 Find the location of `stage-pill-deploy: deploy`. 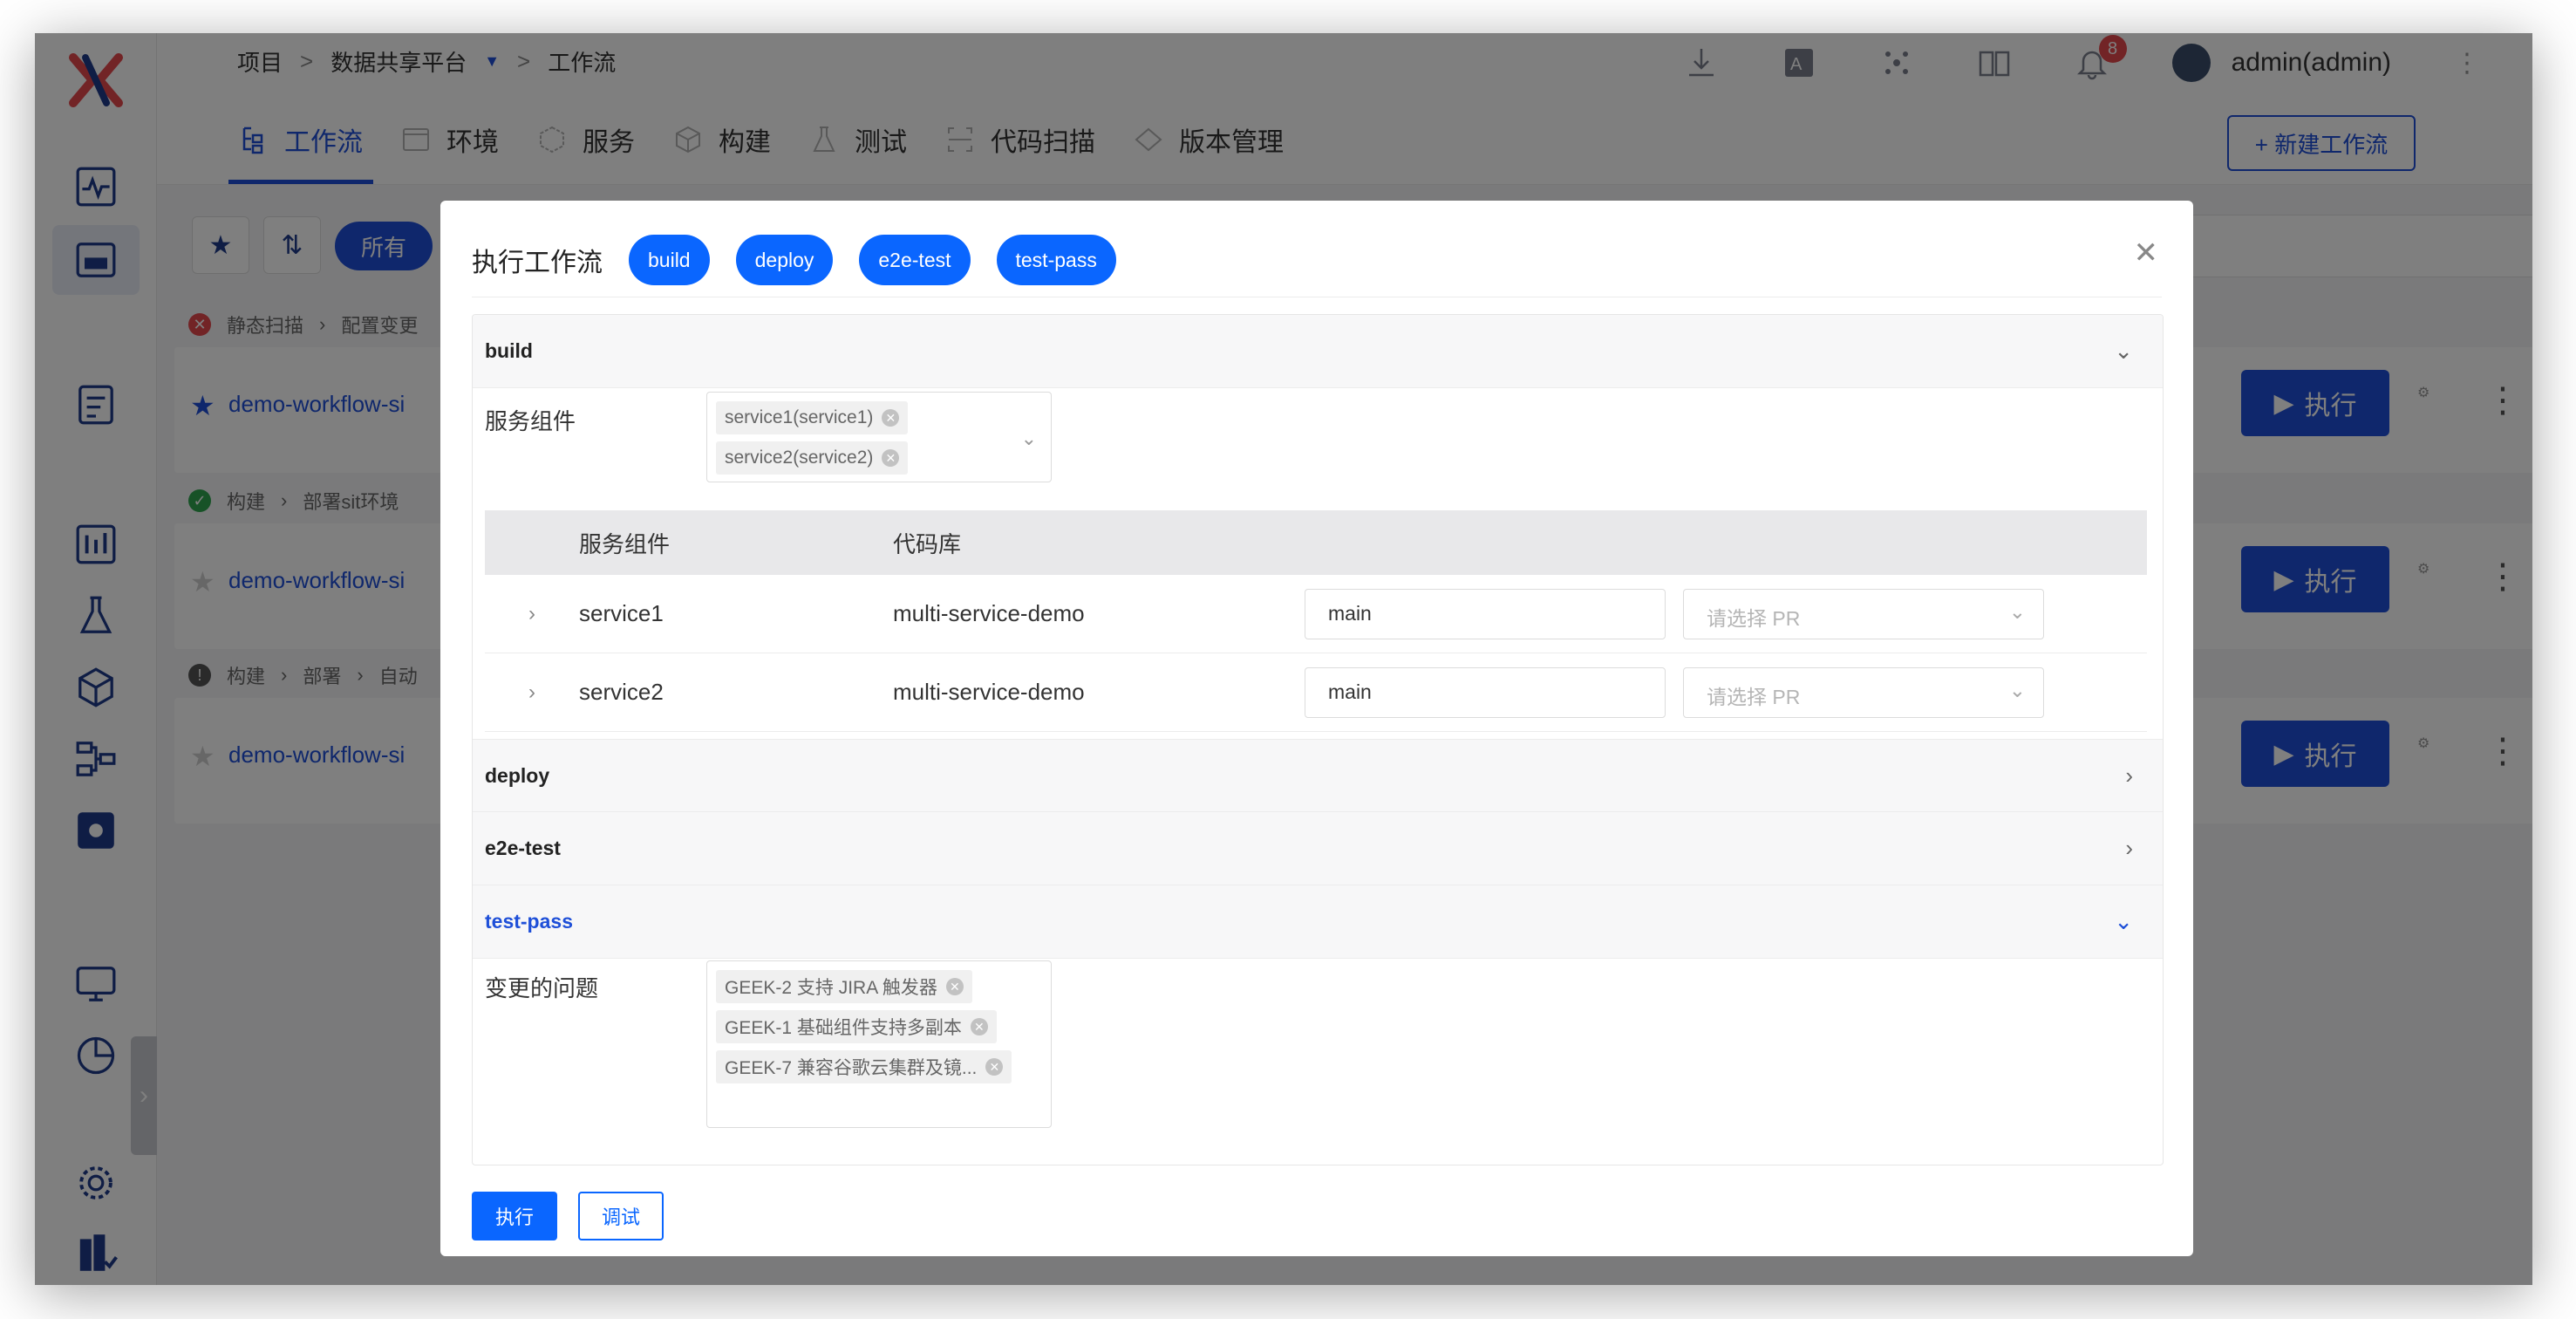

stage-pill-deploy: deploy is located at coordinates (784, 260).